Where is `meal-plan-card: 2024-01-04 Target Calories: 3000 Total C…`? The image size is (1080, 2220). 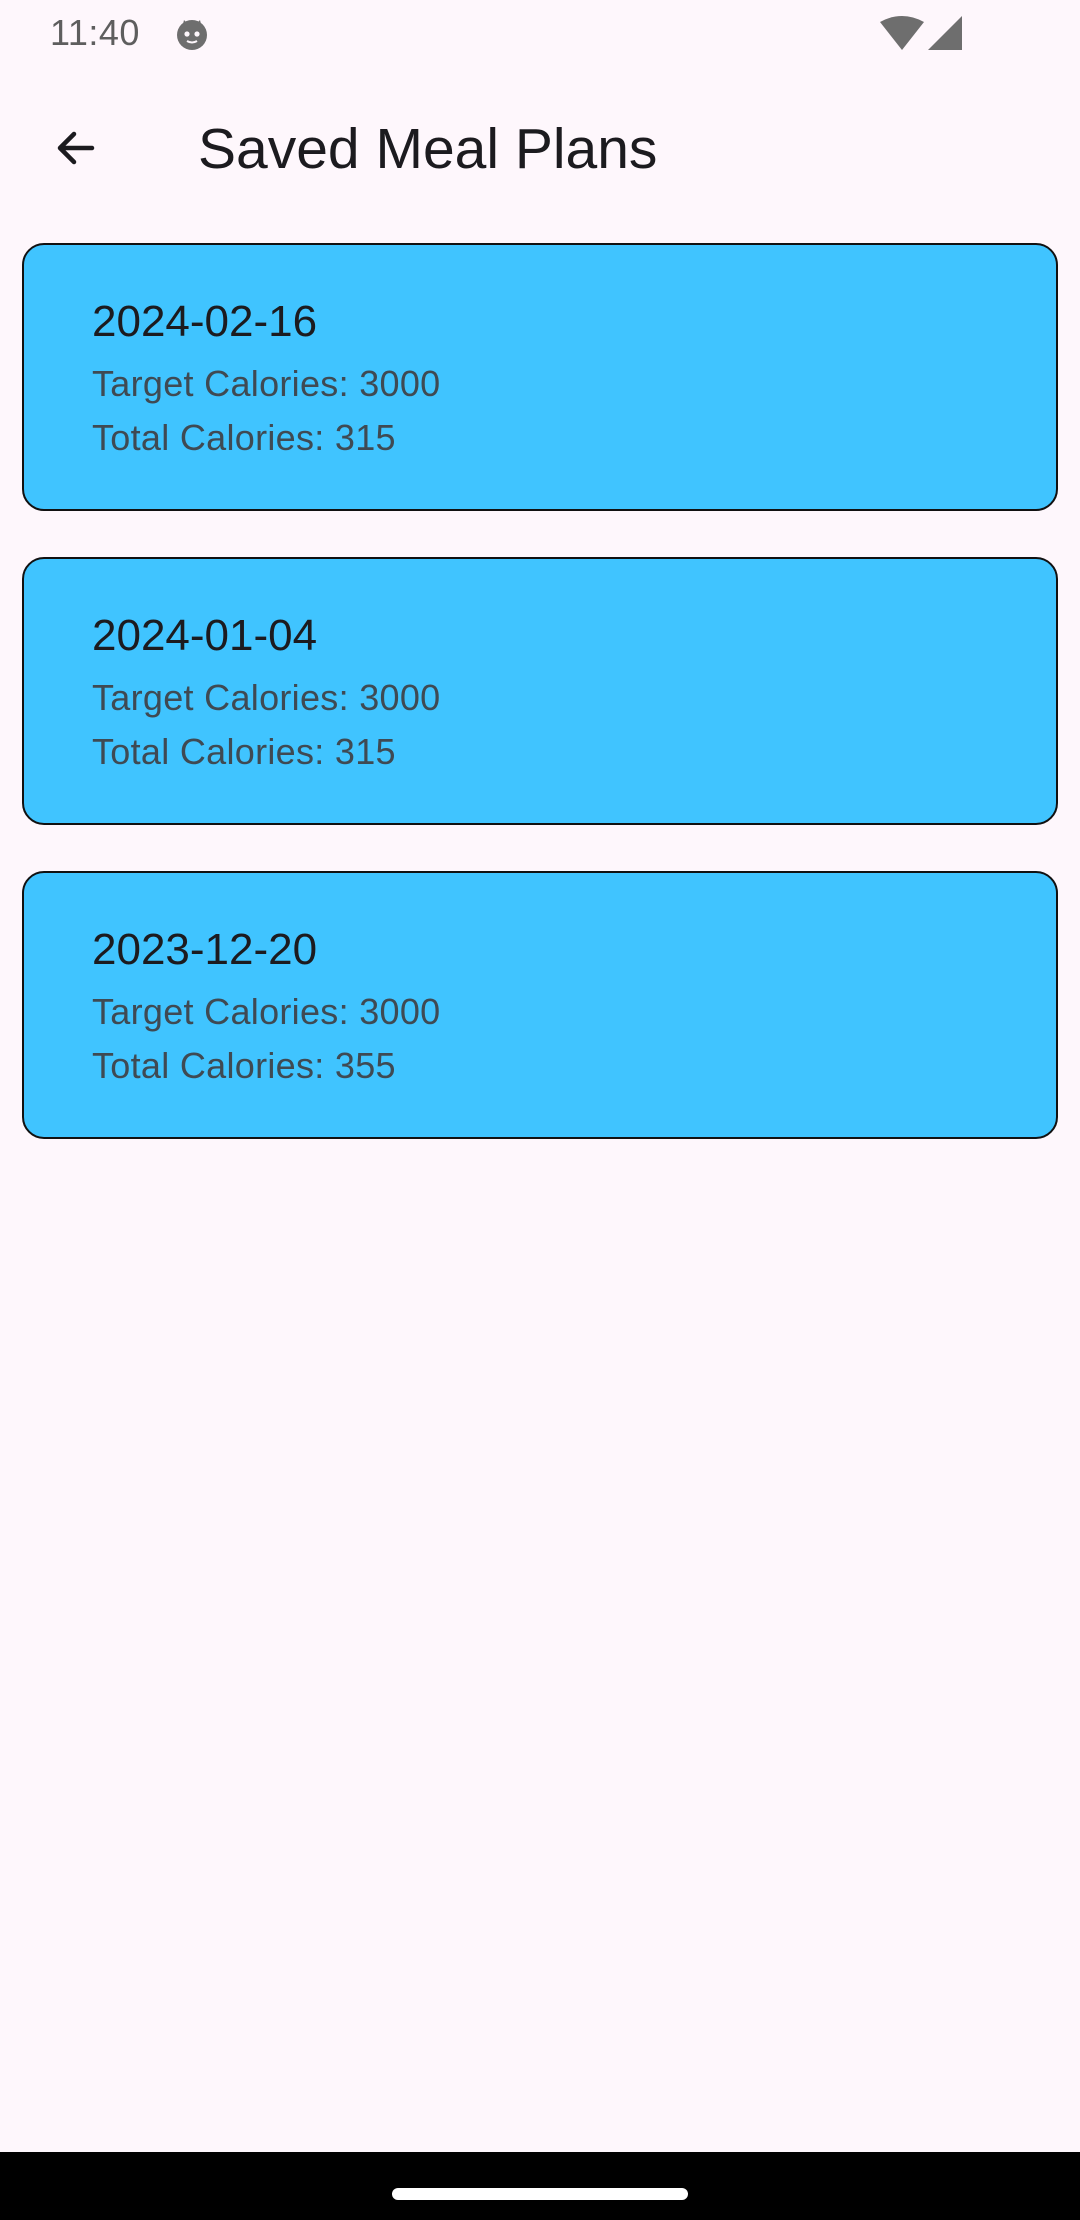
meal-plan-card: 2024-01-04 Target Calories: 3000 Total C… is located at coordinates (540, 691).